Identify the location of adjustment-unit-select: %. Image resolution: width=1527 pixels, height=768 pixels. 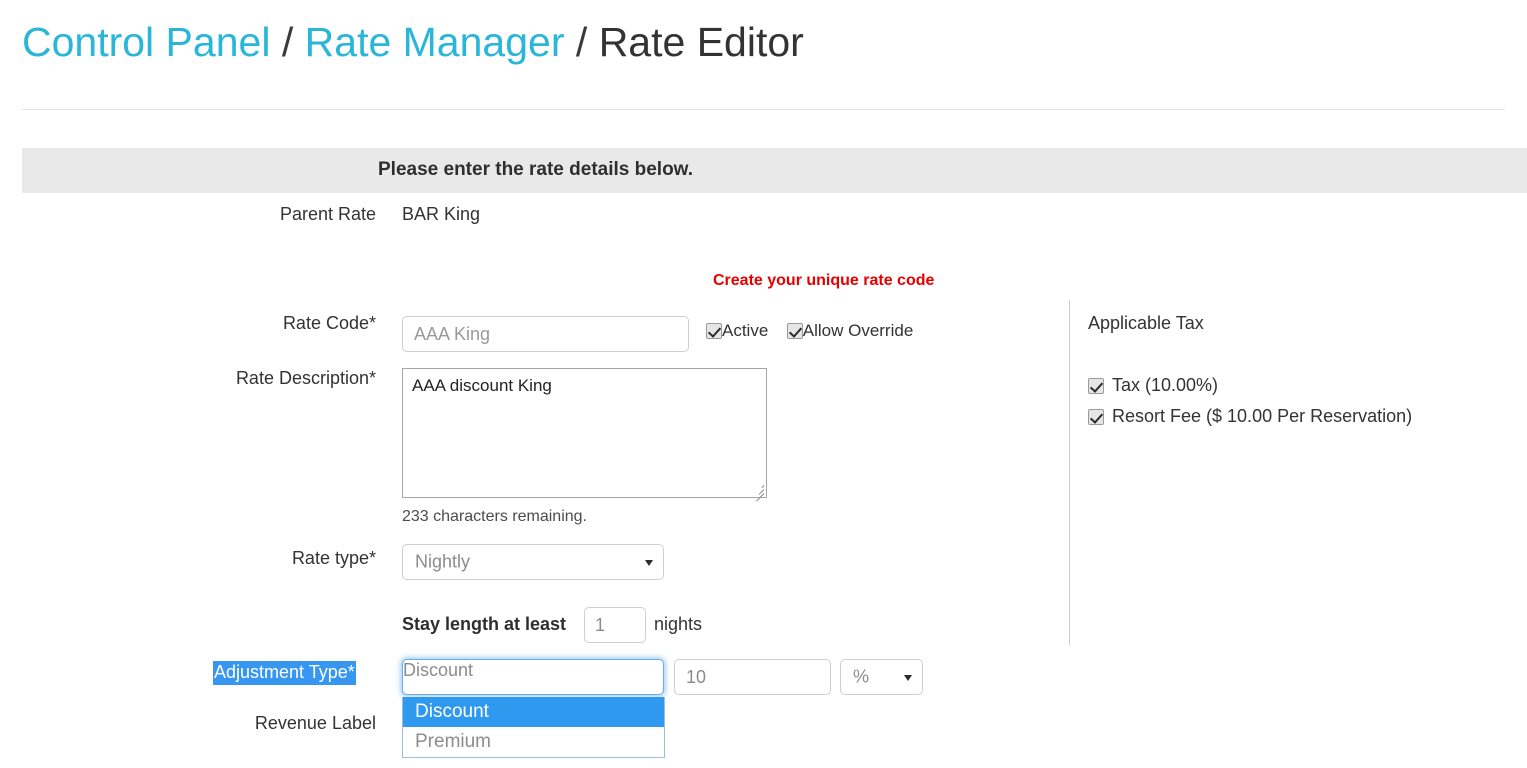
(881, 677).